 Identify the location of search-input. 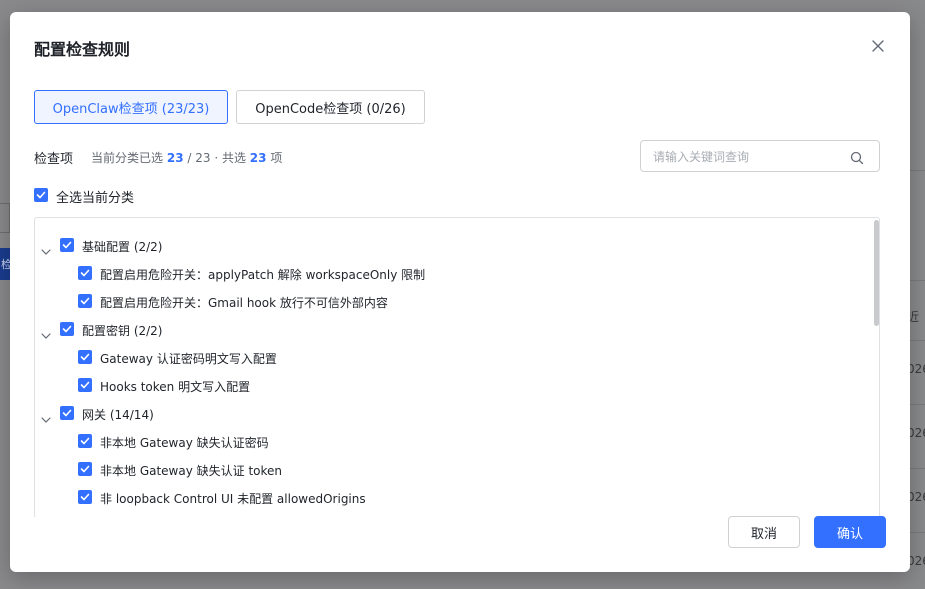
(748, 157).